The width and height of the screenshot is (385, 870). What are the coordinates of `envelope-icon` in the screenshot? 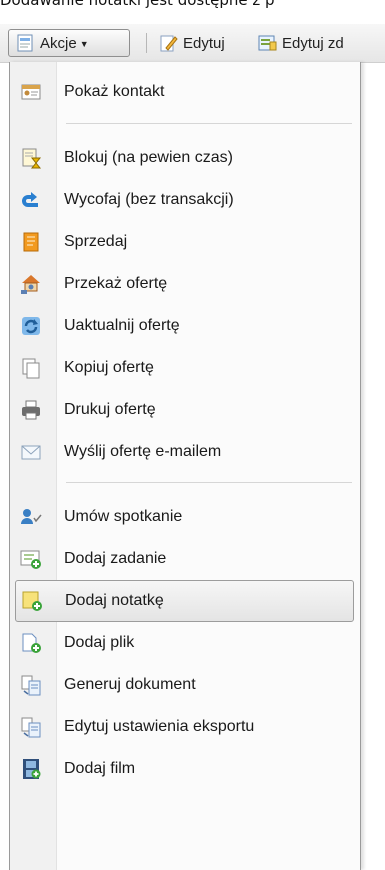 It's located at (31, 452).